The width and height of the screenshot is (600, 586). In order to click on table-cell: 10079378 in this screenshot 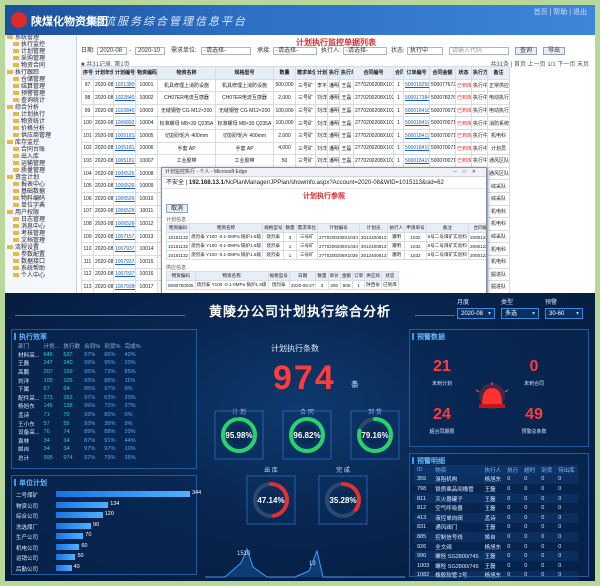, I will do `click(124, 261)`.